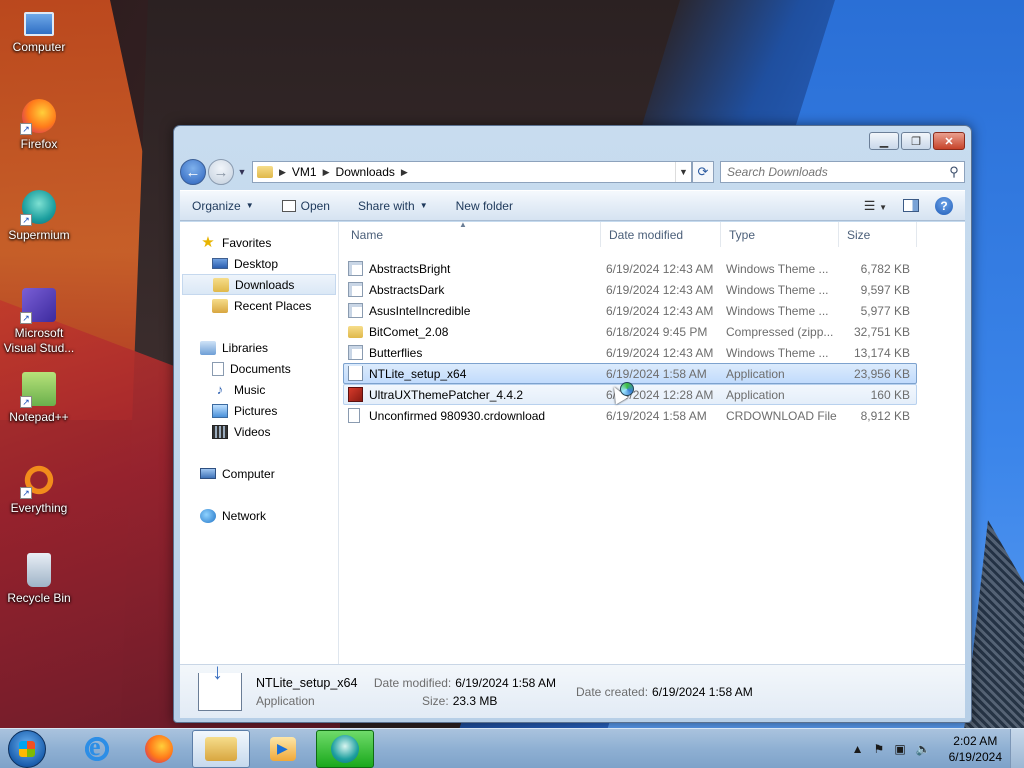 The image size is (1024, 768). Describe the element at coordinates (881, 373) in the screenshot. I see `file-size: 23,956 KB` at that location.